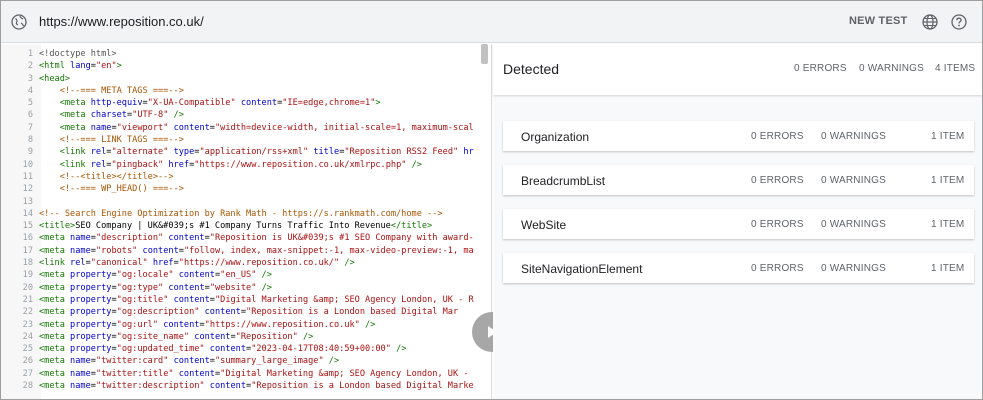  I want to click on code-token: "og:url", so click(137, 324).